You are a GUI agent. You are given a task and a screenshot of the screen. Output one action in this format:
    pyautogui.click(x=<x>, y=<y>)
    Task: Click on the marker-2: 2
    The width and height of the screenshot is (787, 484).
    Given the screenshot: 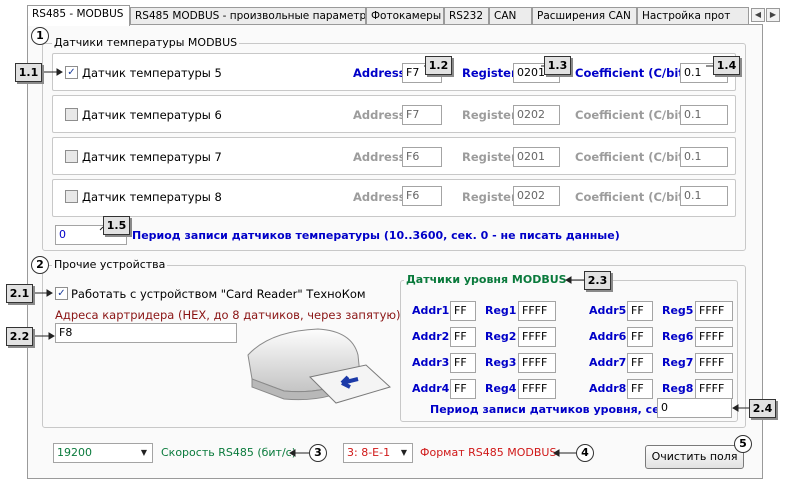 What is the action you would take?
    pyautogui.click(x=40, y=265)
    